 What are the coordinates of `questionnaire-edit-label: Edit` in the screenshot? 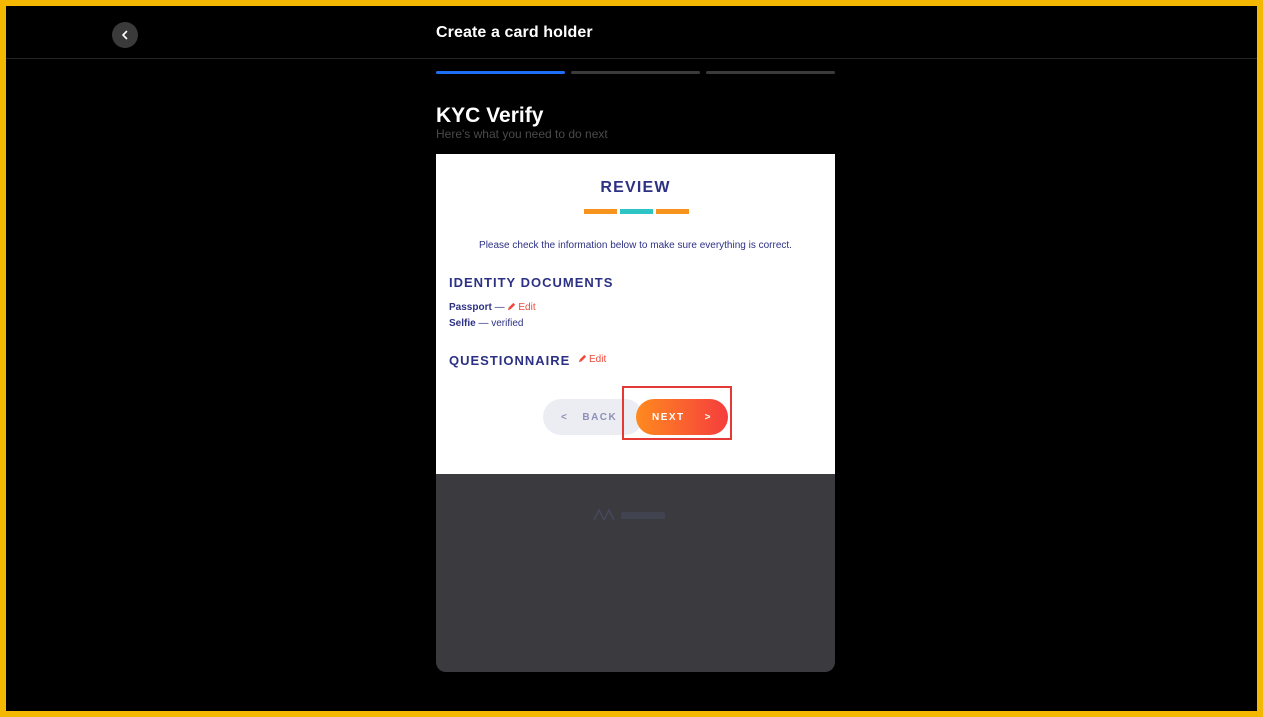 It's located at (598, 359).